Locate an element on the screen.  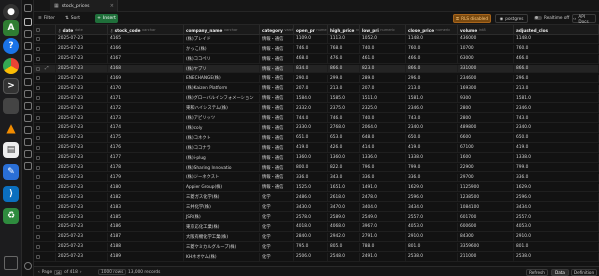
cell-adjusted-clos: 1148.0 is located at coordinates (556, 39).